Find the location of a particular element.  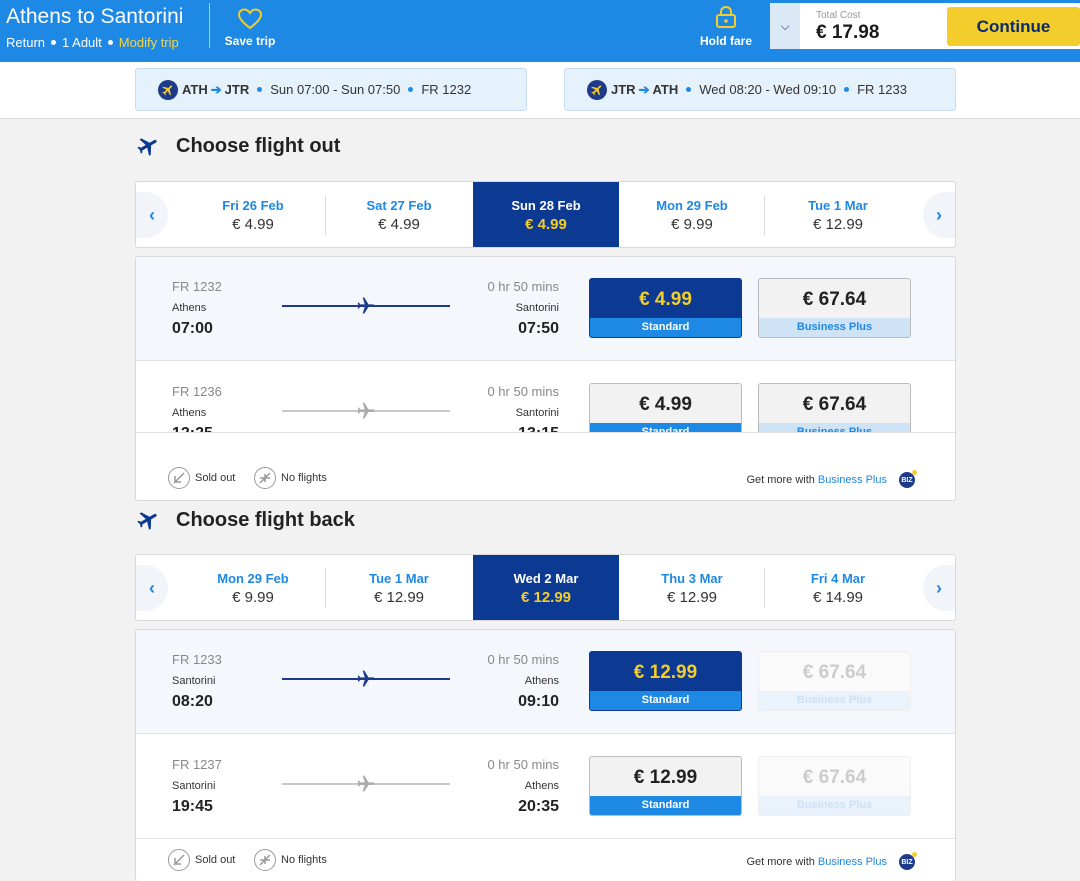

arrival-time: 20:35 is located at coordinates (538, 806).